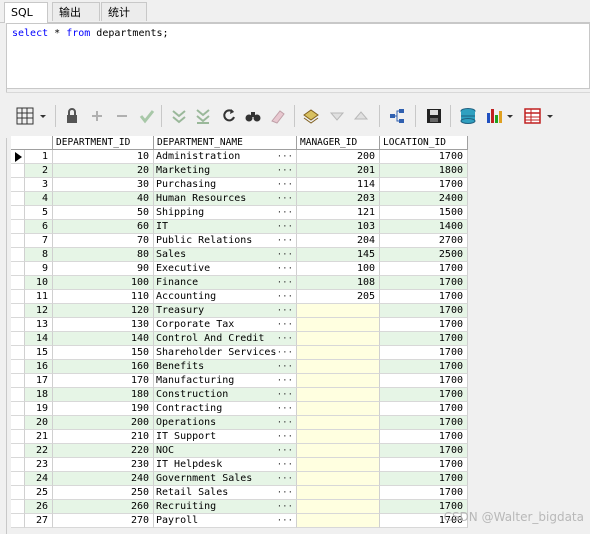  I want to click on department-name-cell: Finance ···, so click(225, 283).